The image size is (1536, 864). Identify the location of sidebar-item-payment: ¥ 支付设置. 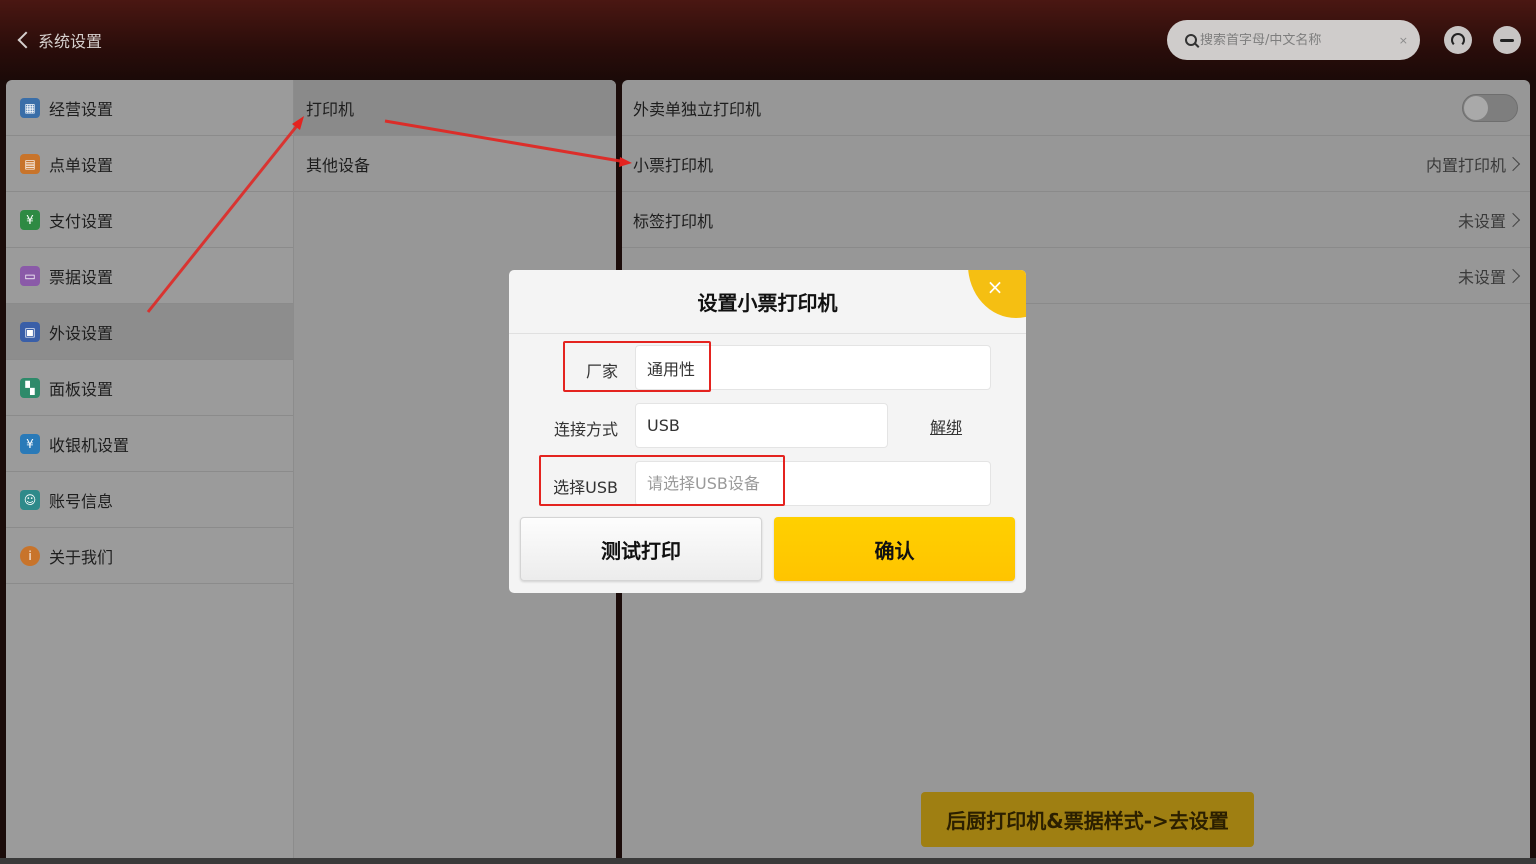
(149, 220).